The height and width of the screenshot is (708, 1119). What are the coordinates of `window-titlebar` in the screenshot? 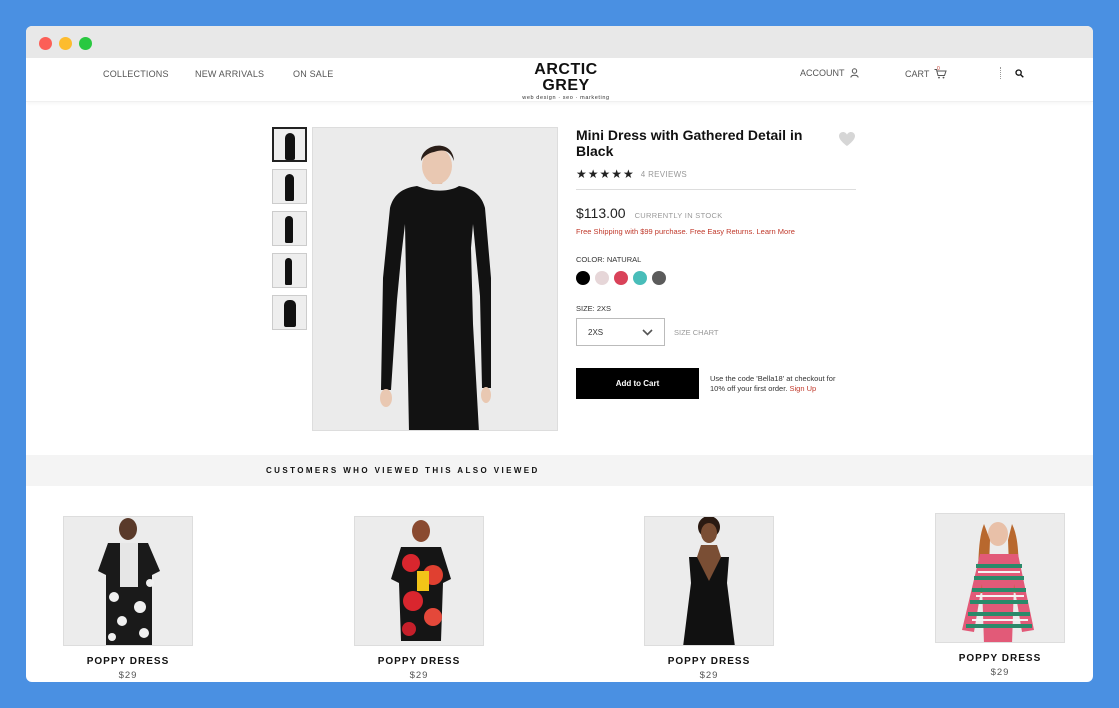 It's located at (559, 42).